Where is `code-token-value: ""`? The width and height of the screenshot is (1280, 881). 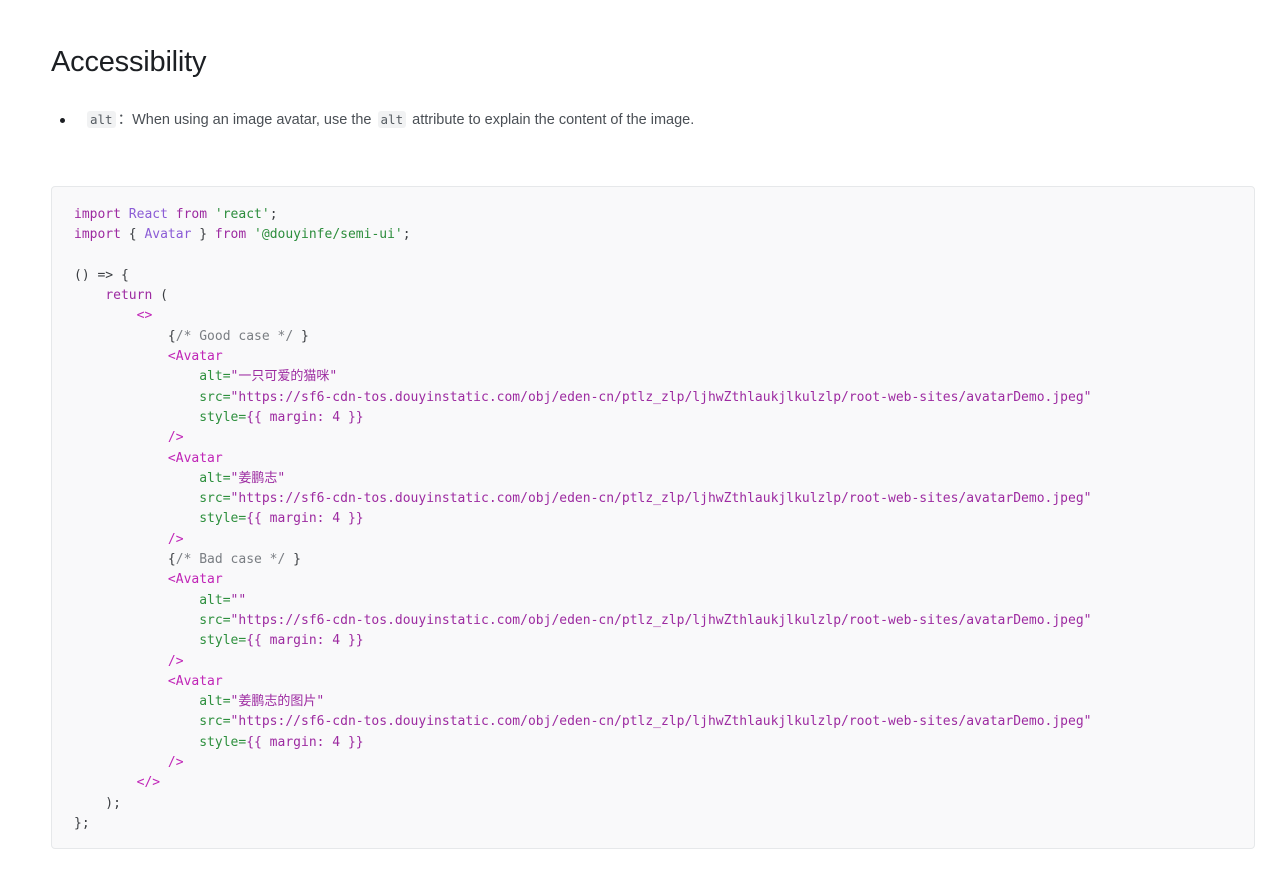
code-token-value: "" is located at coordinates (238, 600).